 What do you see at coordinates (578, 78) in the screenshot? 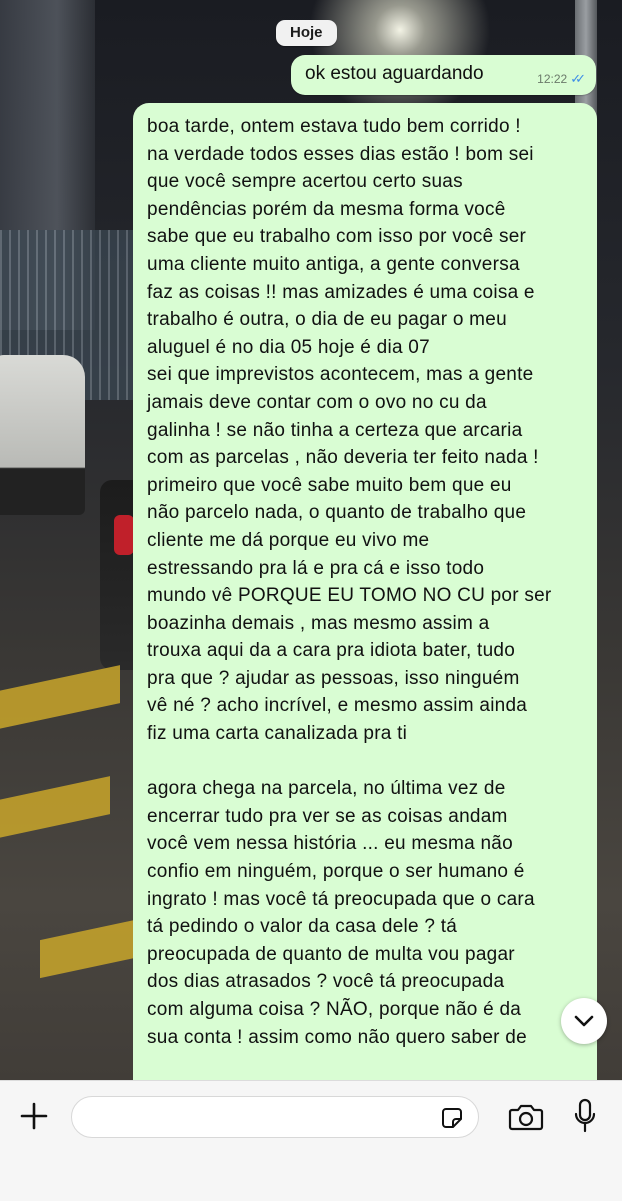
I see `double-check-icon: ✓✓` at bounding box center [578, 78].